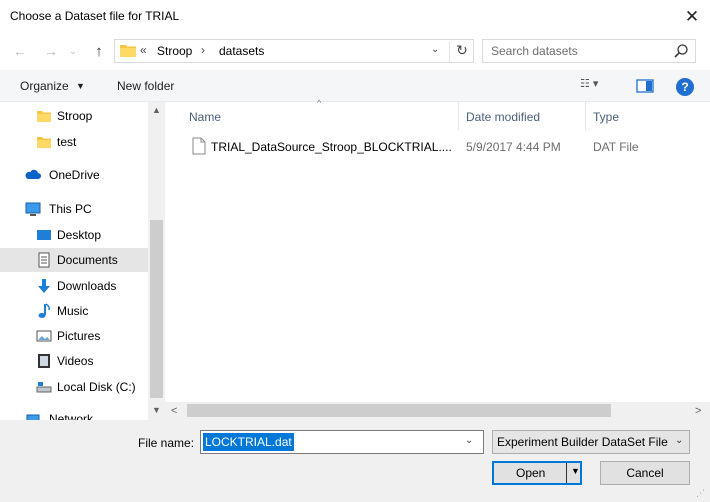 This screenshot has height=502, width=710. Describe the element at coordinates (294, 51) in the screenshot. I see `address-bar: « Stroop › datasets ⌄ ↻` at that location.